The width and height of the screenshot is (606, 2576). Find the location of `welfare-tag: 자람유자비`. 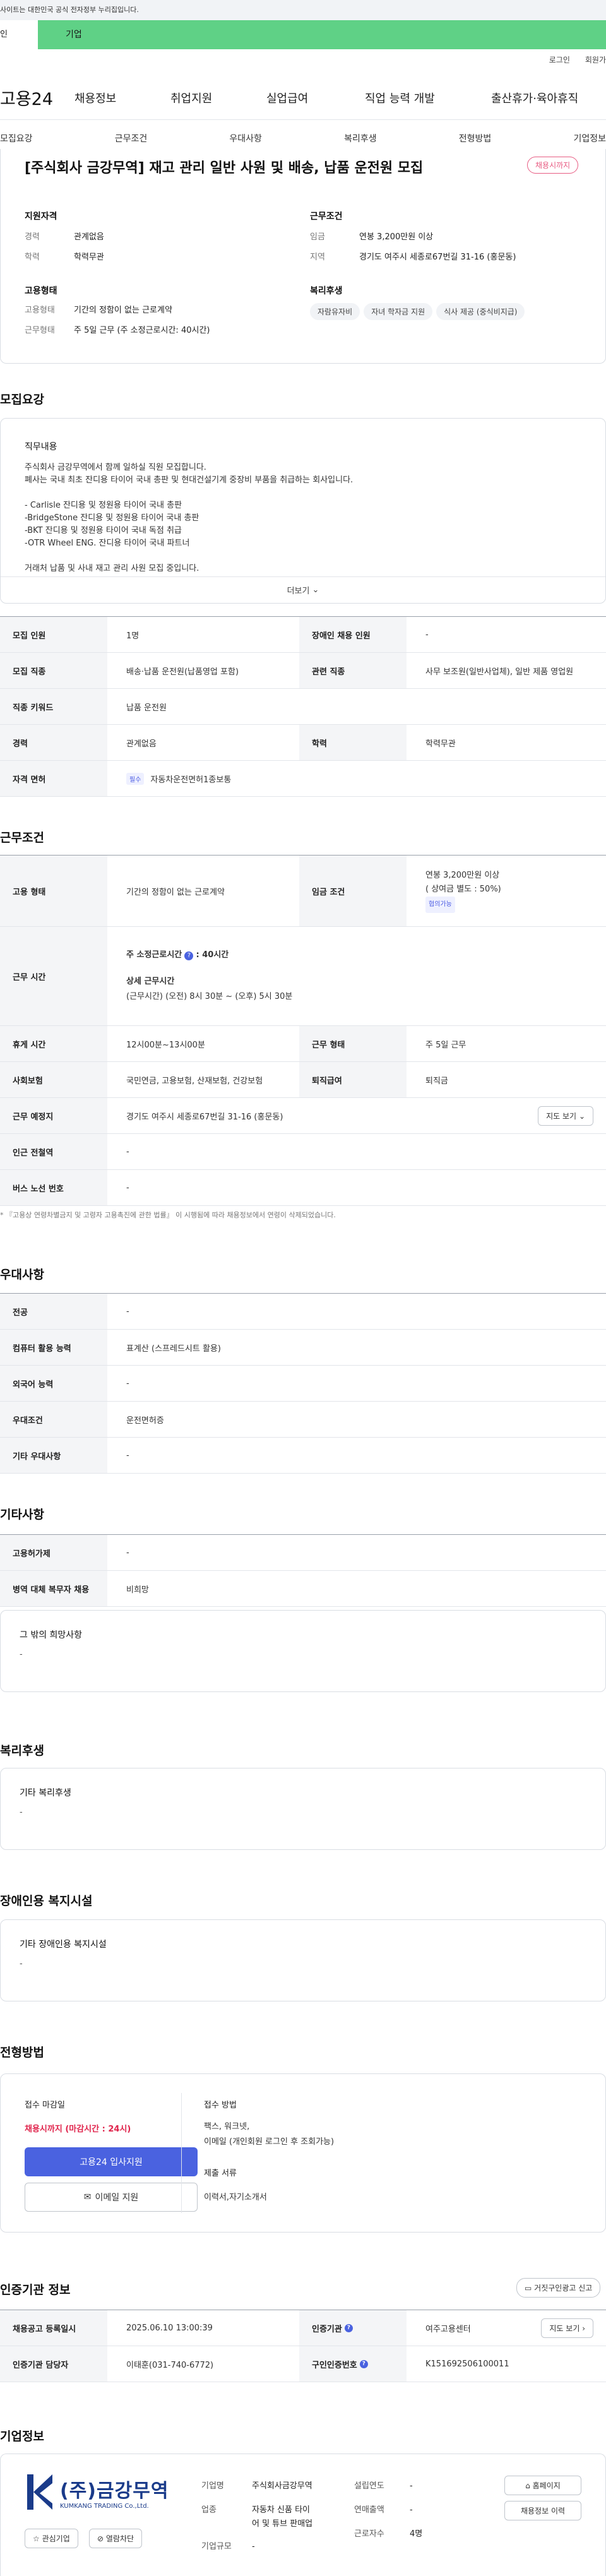

welfare-tag: 자람유자비 is located at coordinates (335, 311).